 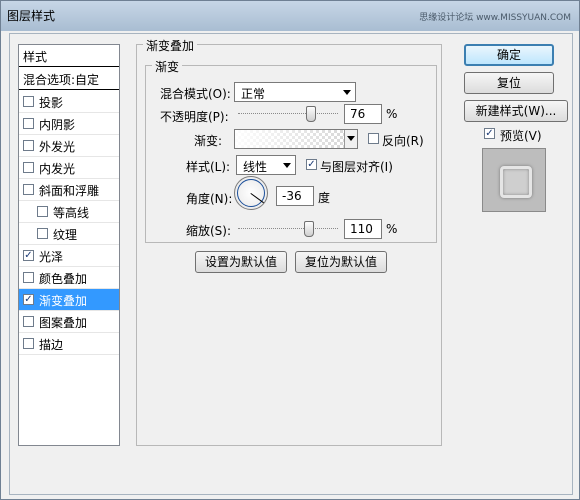 I want to click on scale-slider, so click(x=288, y=229).